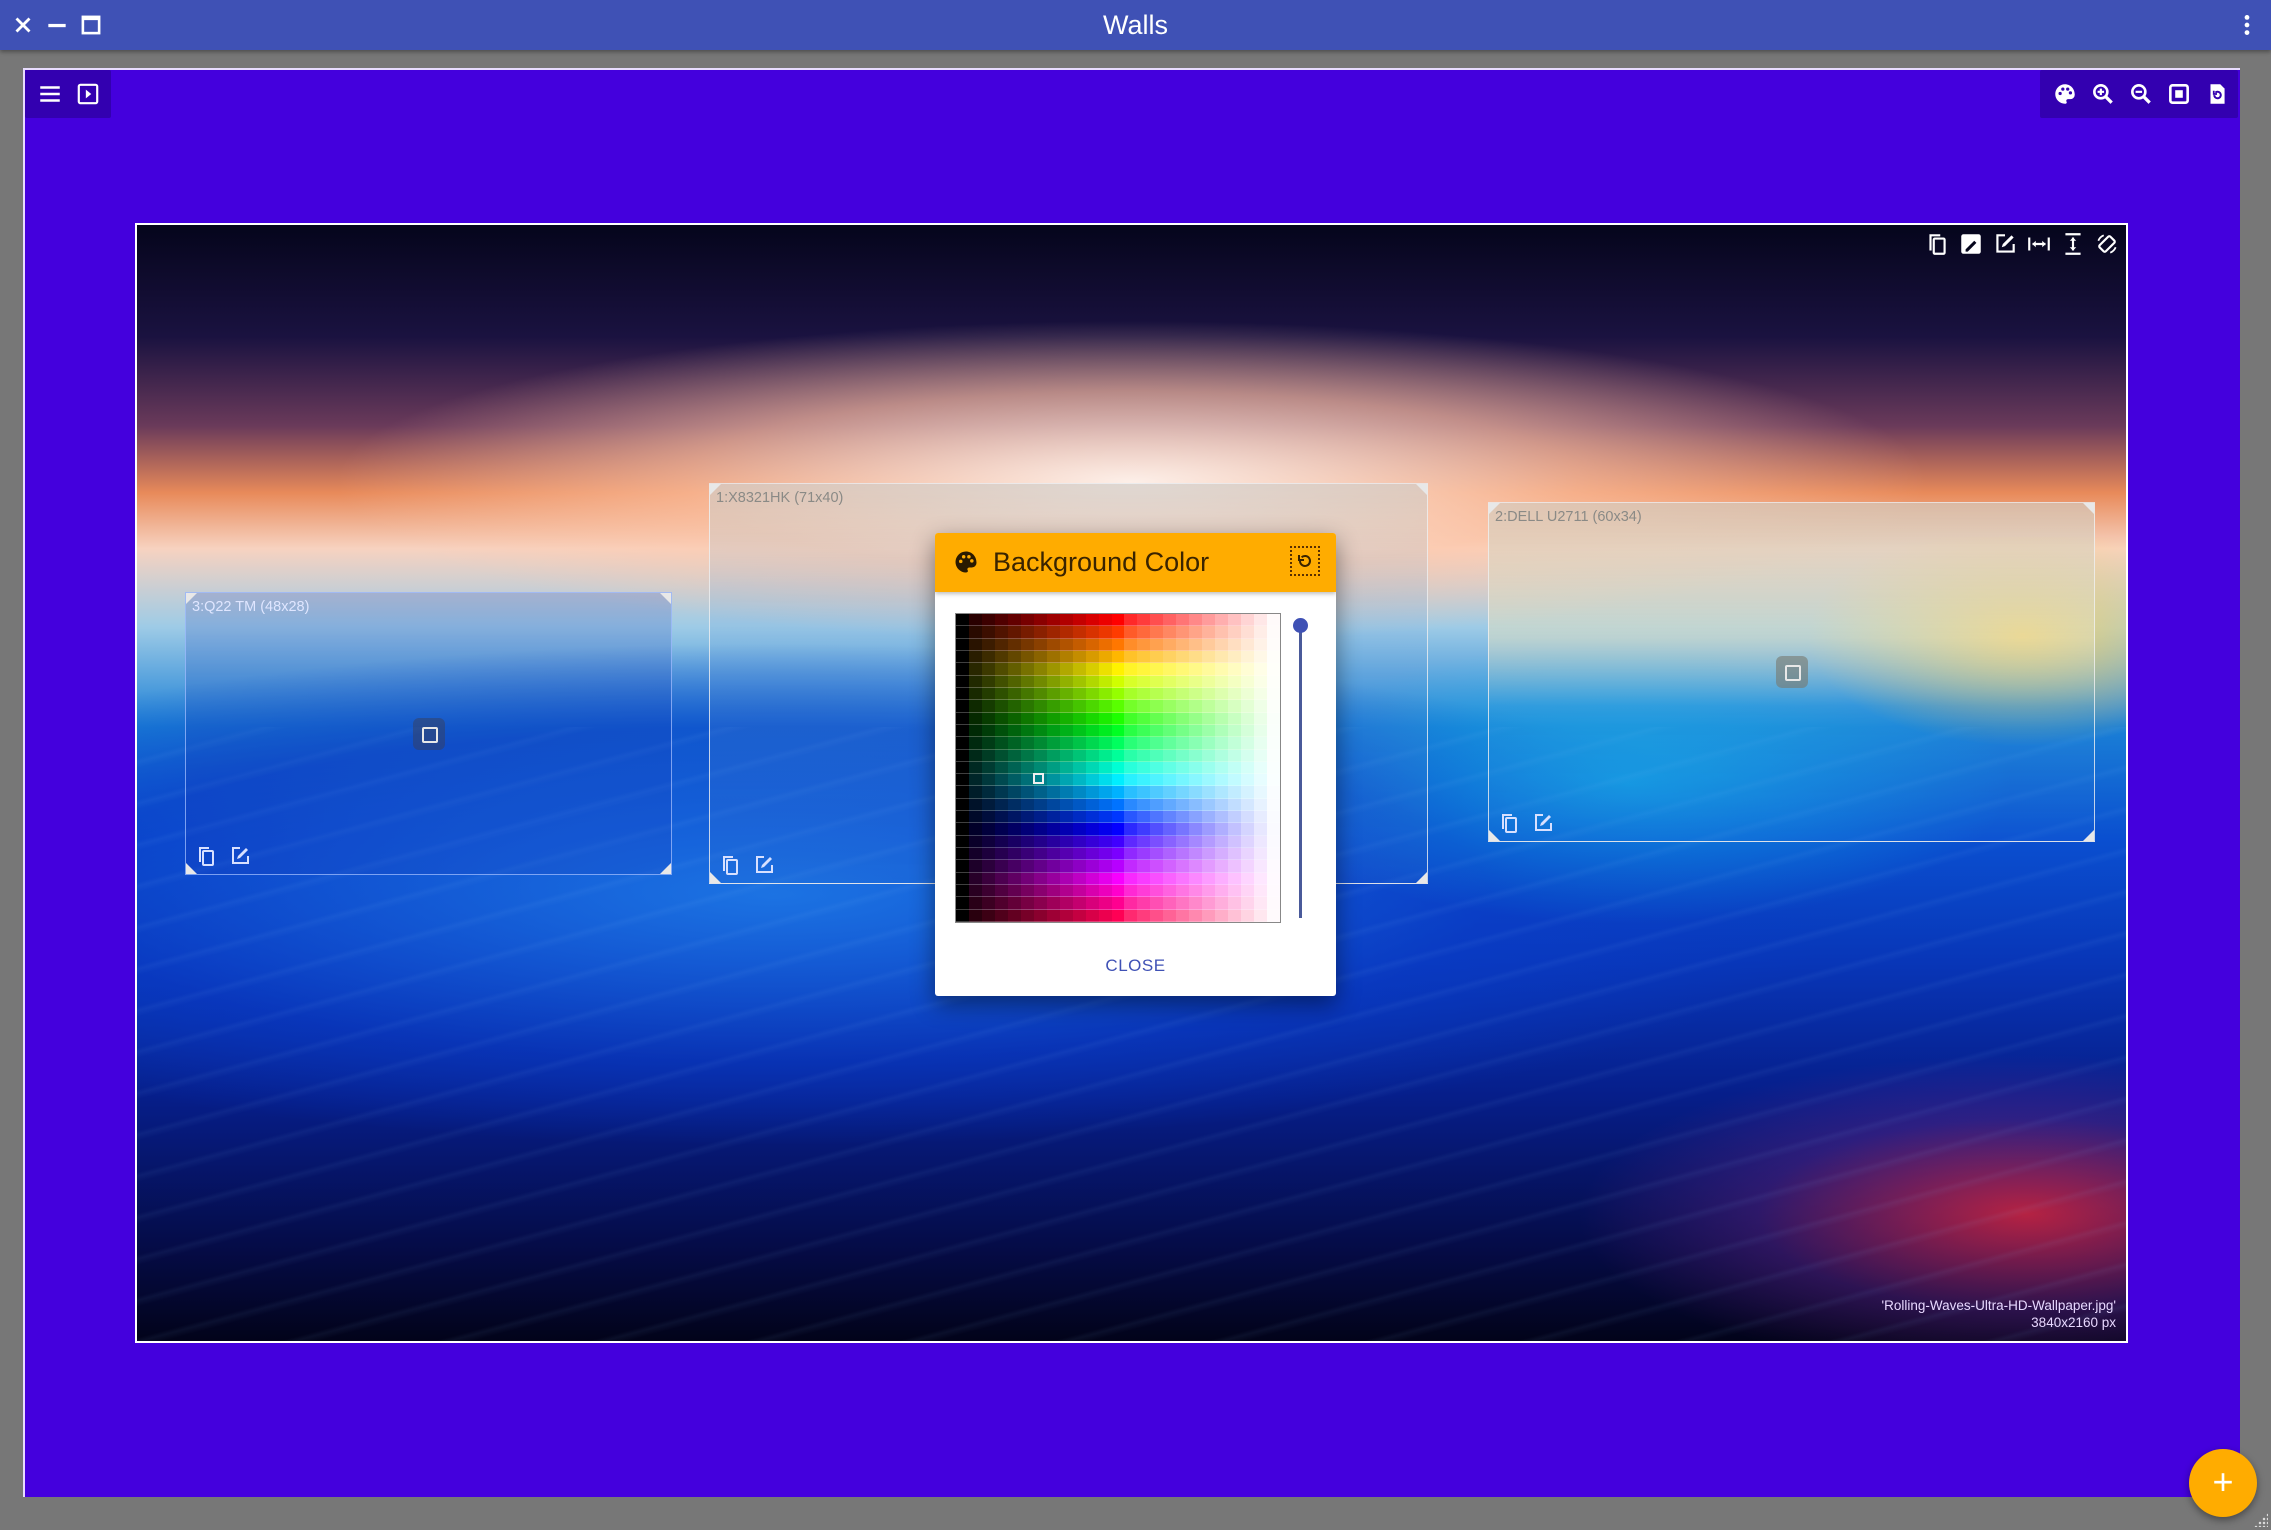  What do you see at coordinates (1300, 771) in the screenshot?
I see `brightness-slider-track` at bounding box center [1300, 771].